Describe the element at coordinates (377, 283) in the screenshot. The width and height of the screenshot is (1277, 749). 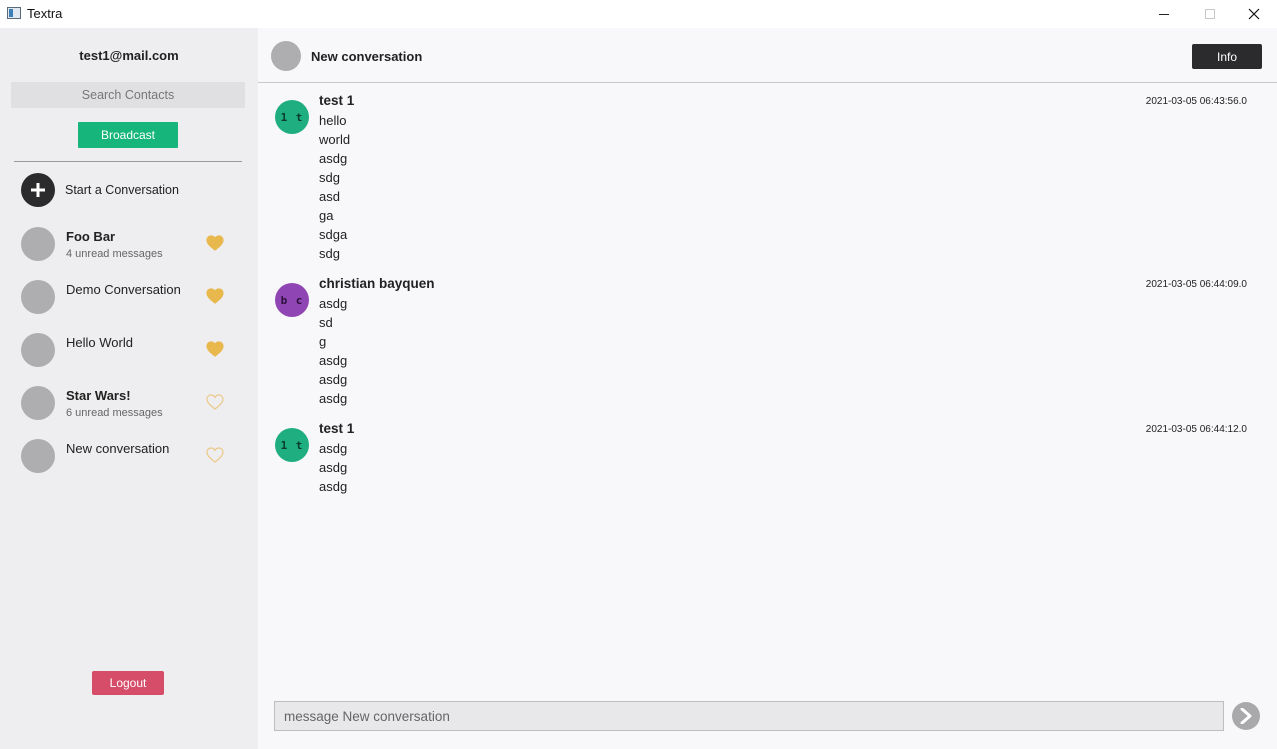
I see `sender-name: christian bayquen` at that location.